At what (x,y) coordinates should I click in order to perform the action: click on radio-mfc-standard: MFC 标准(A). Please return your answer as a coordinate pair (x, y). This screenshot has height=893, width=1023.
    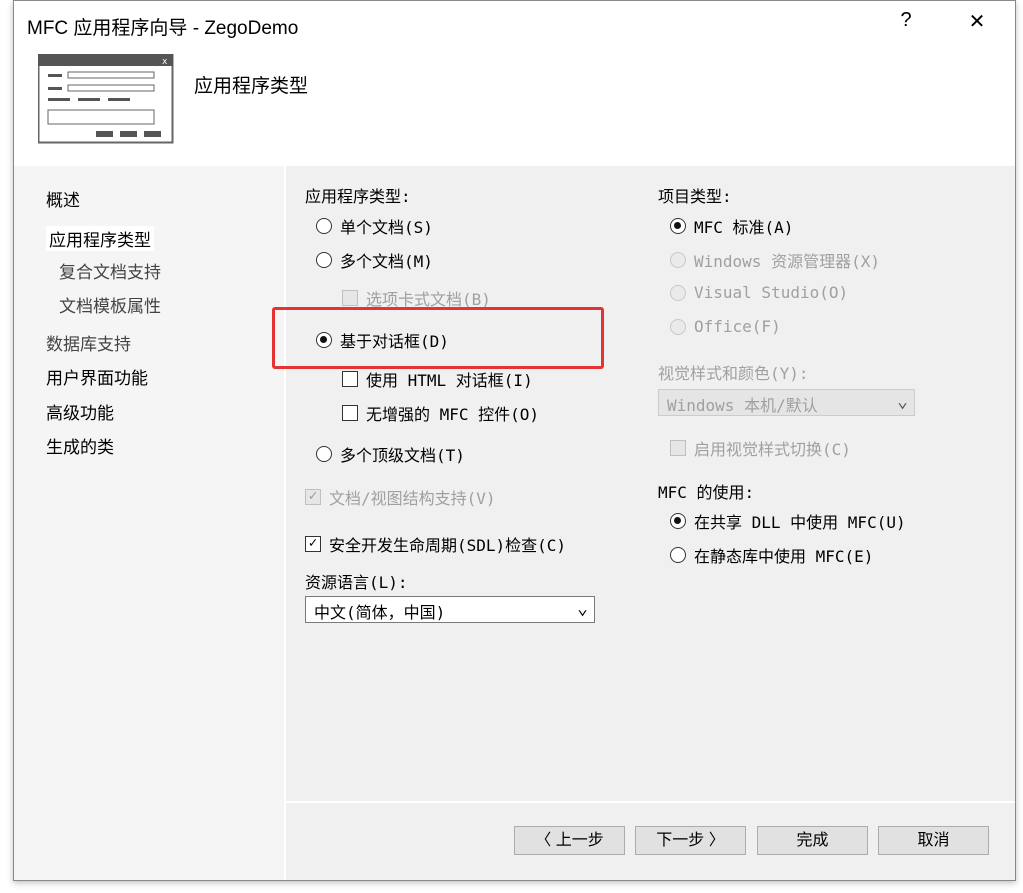
    Looking at the image, I should click on (731, 226).